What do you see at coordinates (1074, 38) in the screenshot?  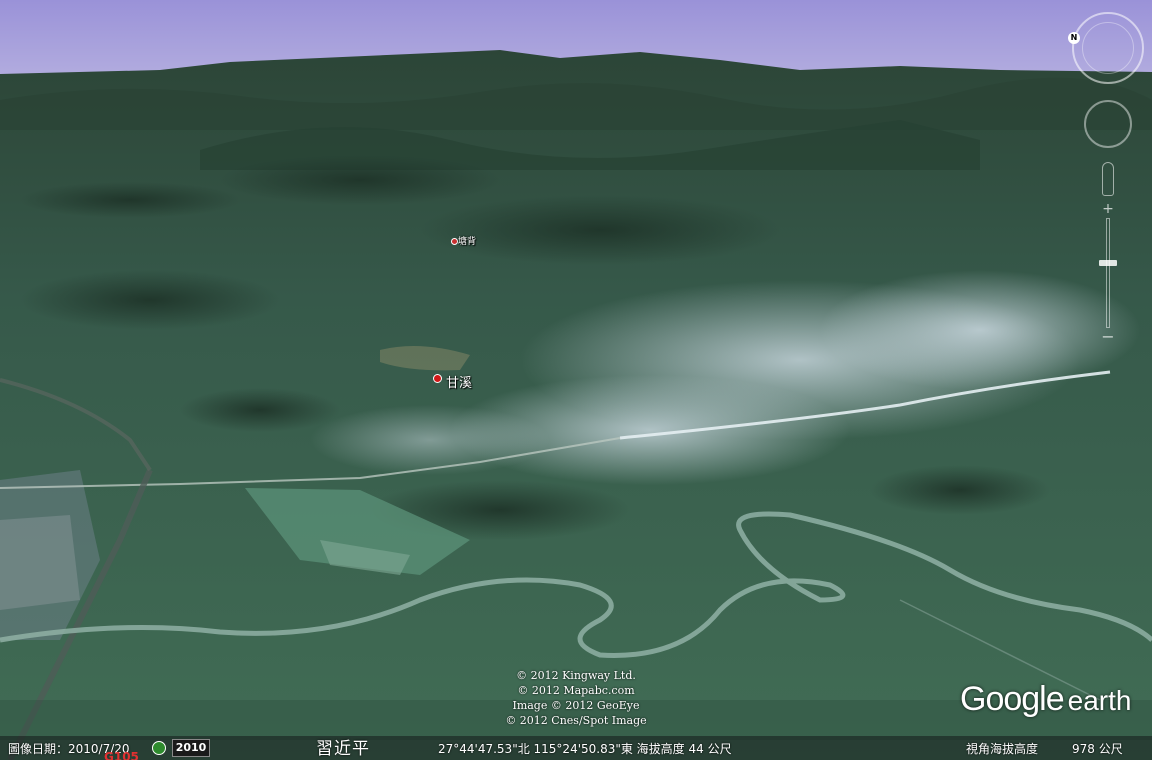 I see `north-up-button: N` at bounding box center [1074, 38].